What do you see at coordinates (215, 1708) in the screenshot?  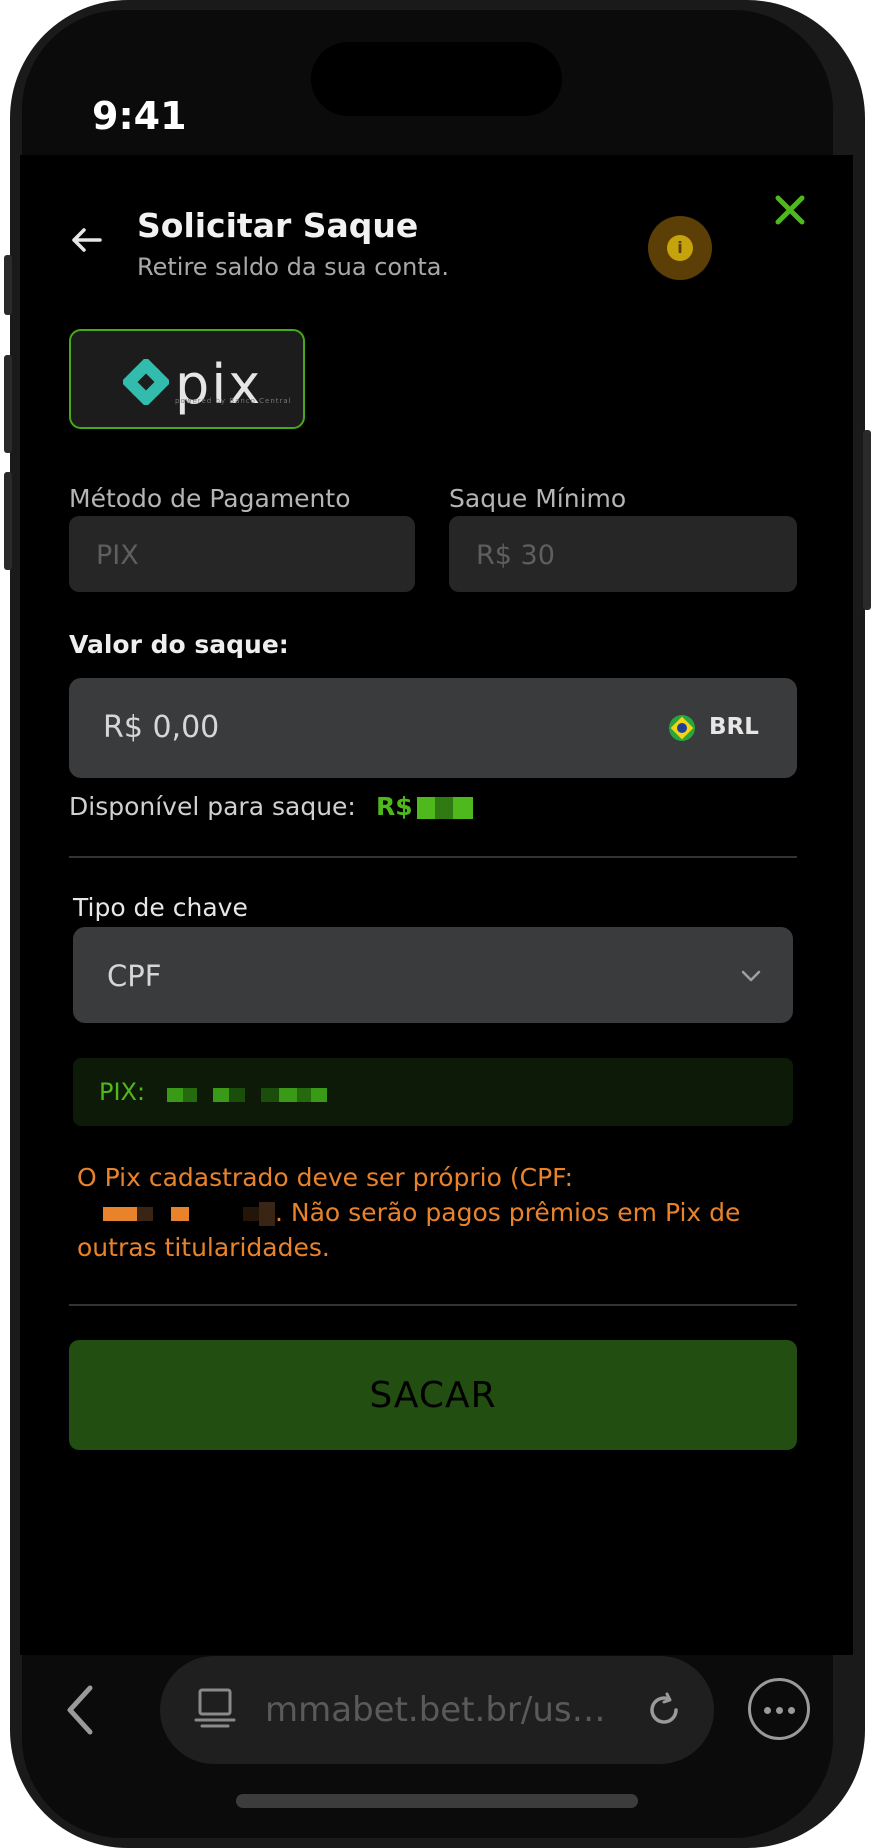 I see `page-info-icon` at bounding box center [215, 1708].